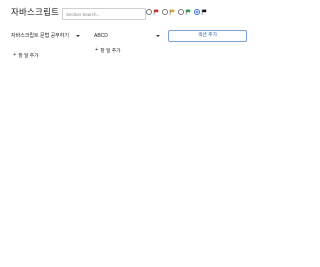 The height and width of the screenshot is (267, 320). What do you see at coordinates (176, 12) in the screenshot?
I see `flag-filter-group` at bounding box center [176, 12].